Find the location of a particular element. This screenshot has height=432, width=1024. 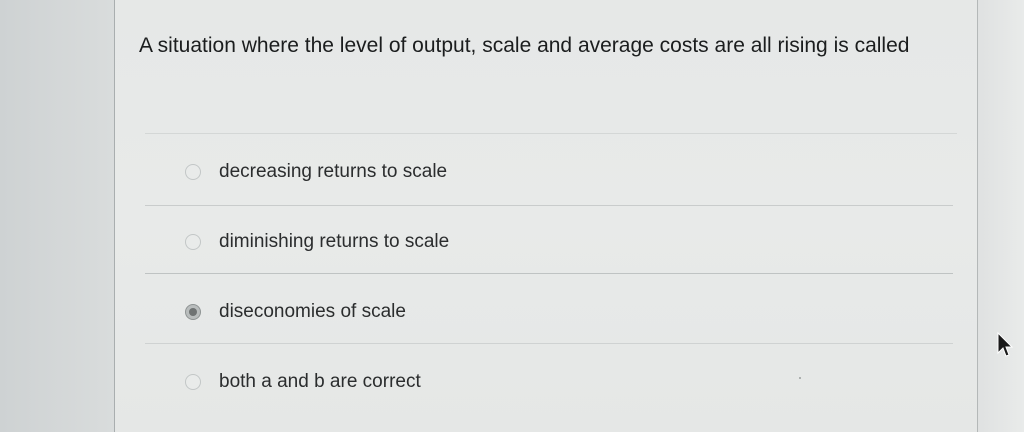

answer-option-c: diseconomies of scale is located at coordinates (295, 312).